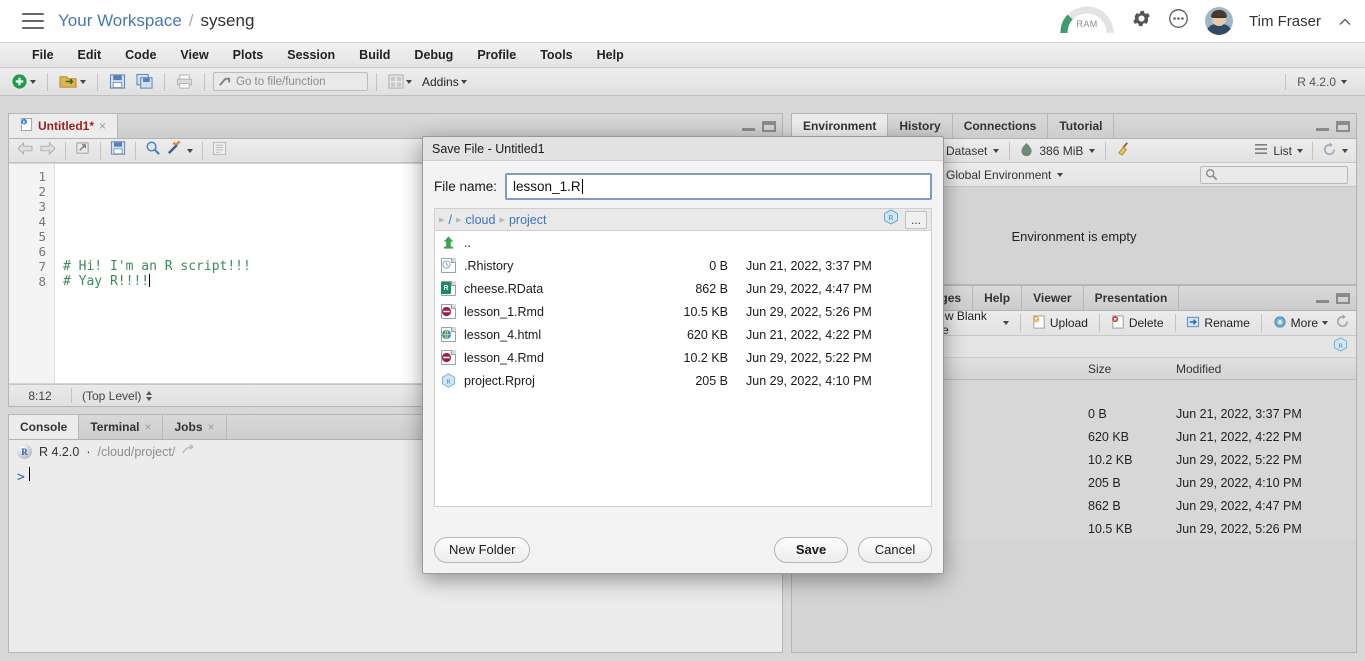 The image size is (1365, 661). Describe the element at coordinates (1266, 369) in the screenshot. I see `column-header-modified: Modified` at that location.